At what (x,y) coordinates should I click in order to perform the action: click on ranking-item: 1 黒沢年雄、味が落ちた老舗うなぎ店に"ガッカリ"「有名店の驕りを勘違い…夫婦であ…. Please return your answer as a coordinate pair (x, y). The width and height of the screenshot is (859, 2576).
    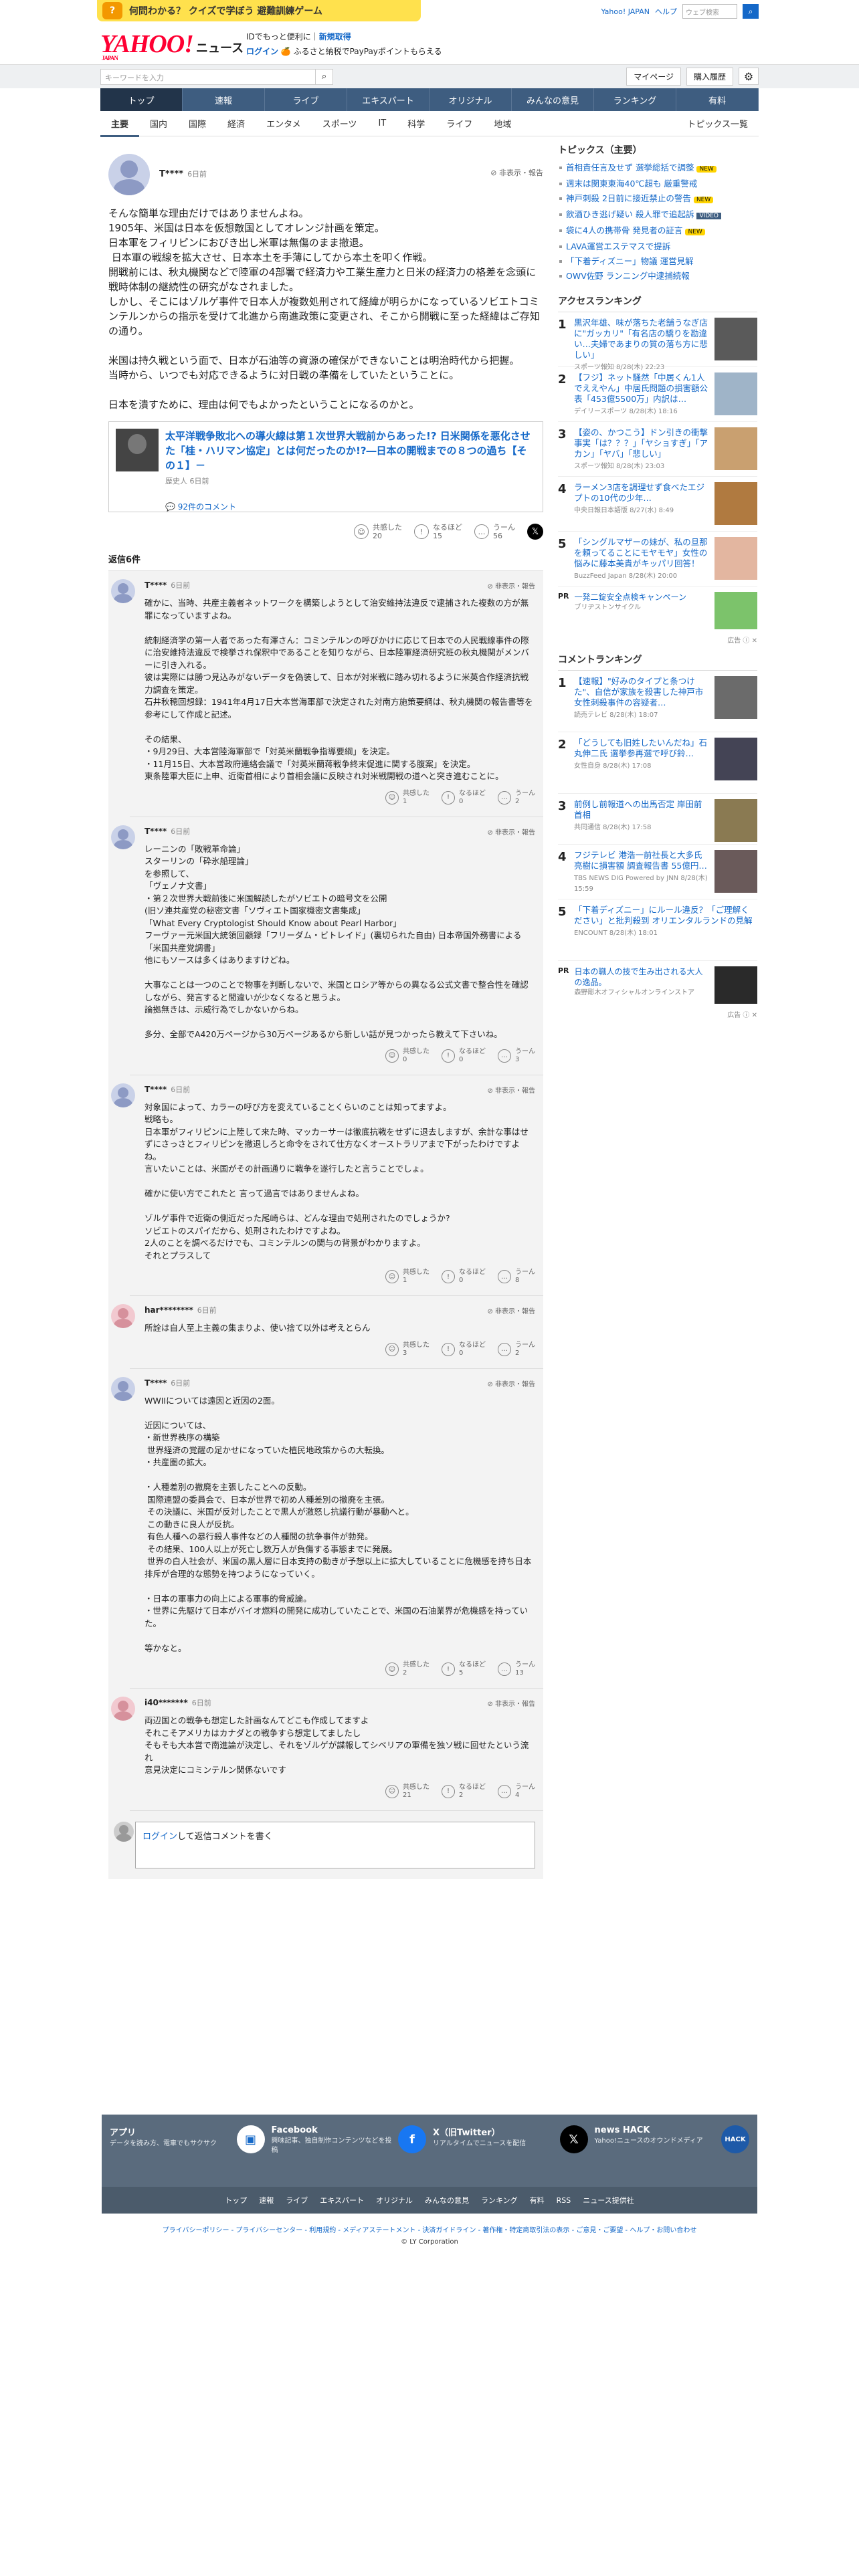
    Looking at the image, I should click on (657, 341).